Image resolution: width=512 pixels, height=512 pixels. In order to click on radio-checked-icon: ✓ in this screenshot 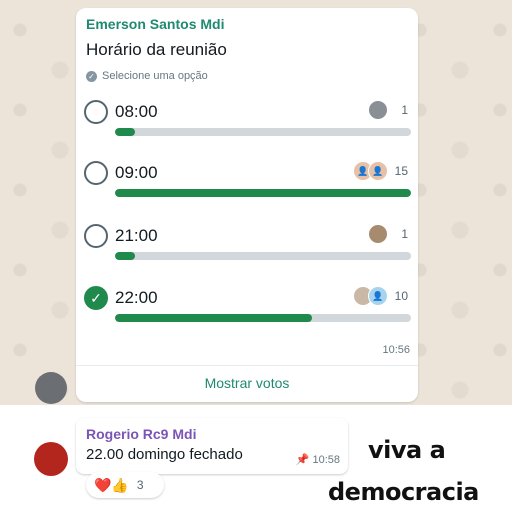, I will do `click(96, 298)`.